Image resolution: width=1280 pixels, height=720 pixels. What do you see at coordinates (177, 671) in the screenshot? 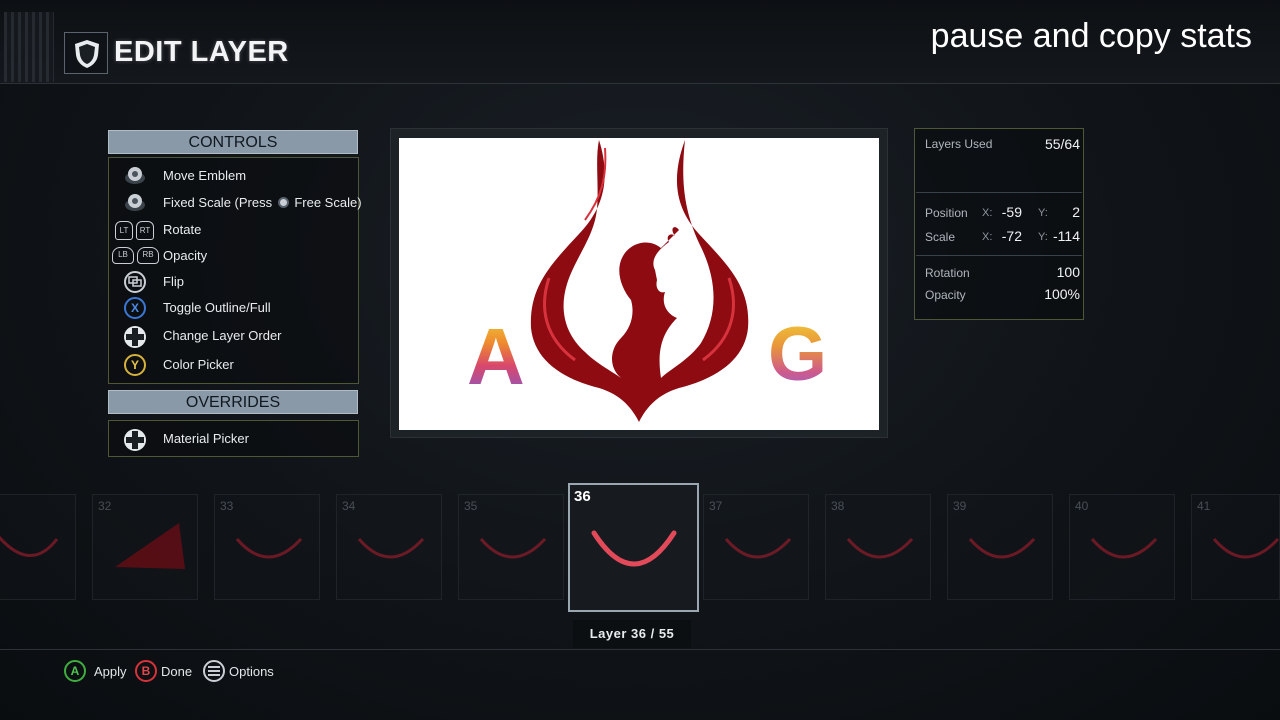
I see `done-label: Done` at bounding box center [177, 671].